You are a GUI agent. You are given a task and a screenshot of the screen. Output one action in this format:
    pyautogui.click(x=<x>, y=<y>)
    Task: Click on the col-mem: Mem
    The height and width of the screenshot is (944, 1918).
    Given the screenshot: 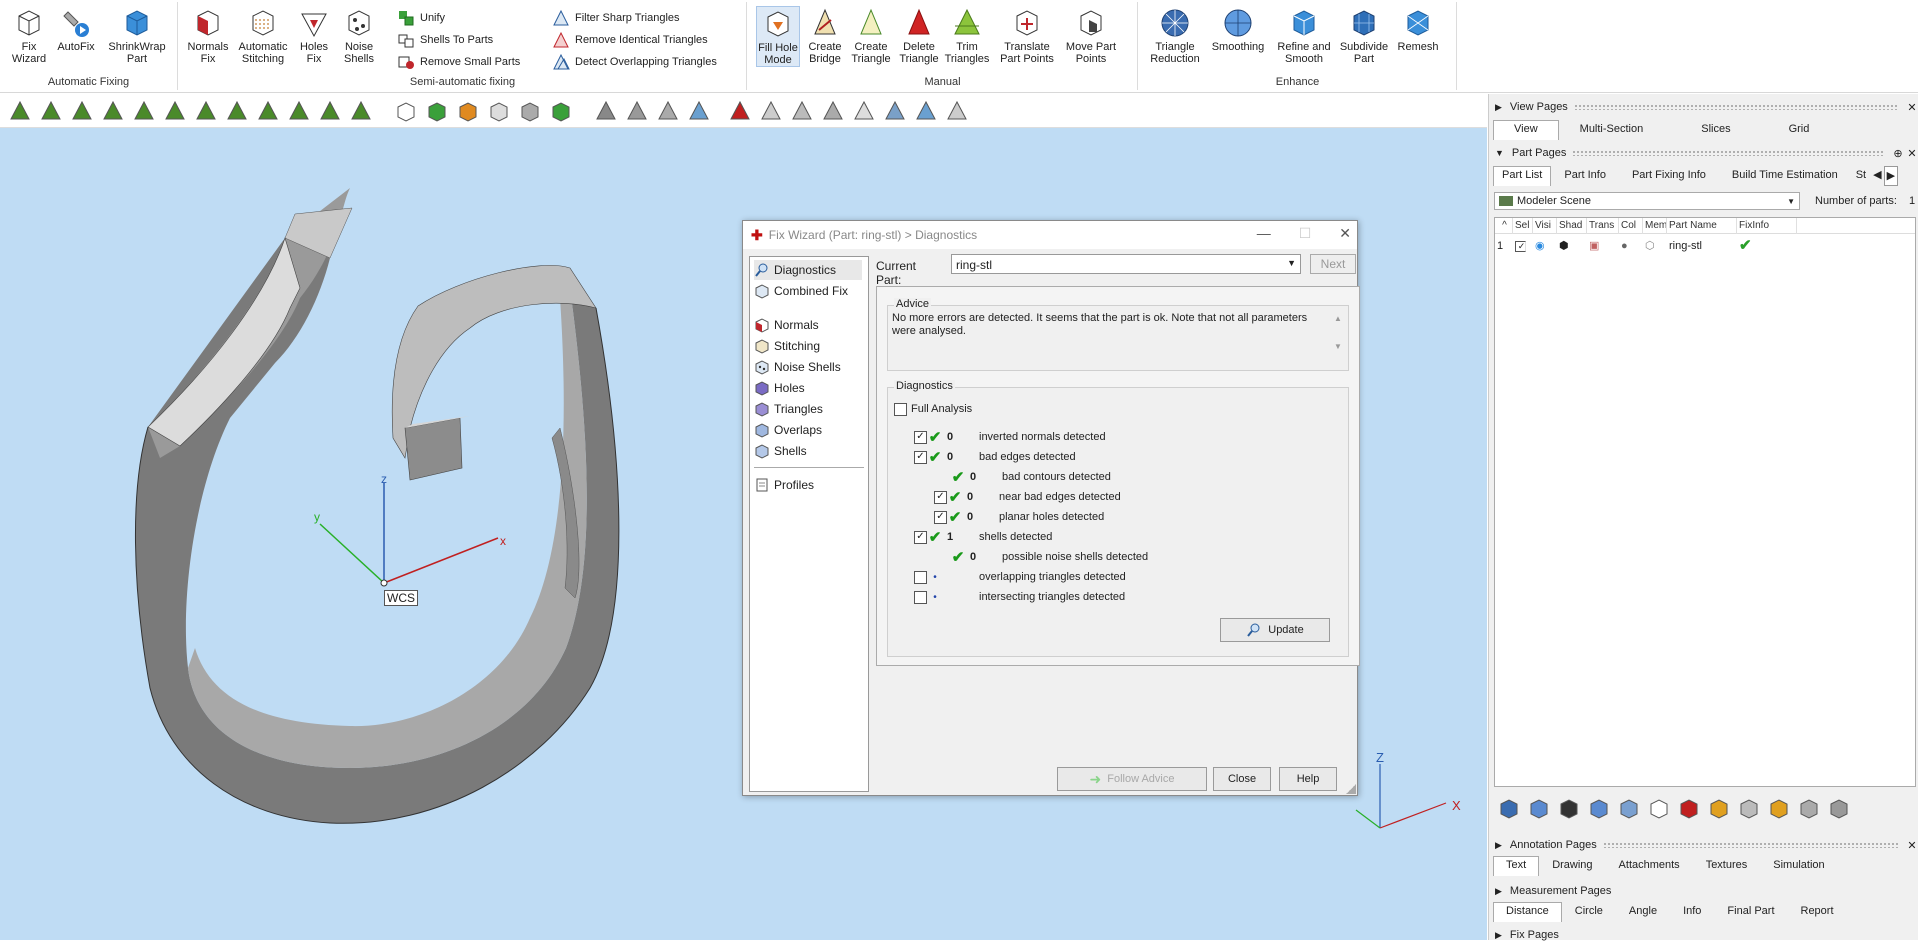 What is the action you would take?
    pyautogui.click(x=1655, y=226)
    